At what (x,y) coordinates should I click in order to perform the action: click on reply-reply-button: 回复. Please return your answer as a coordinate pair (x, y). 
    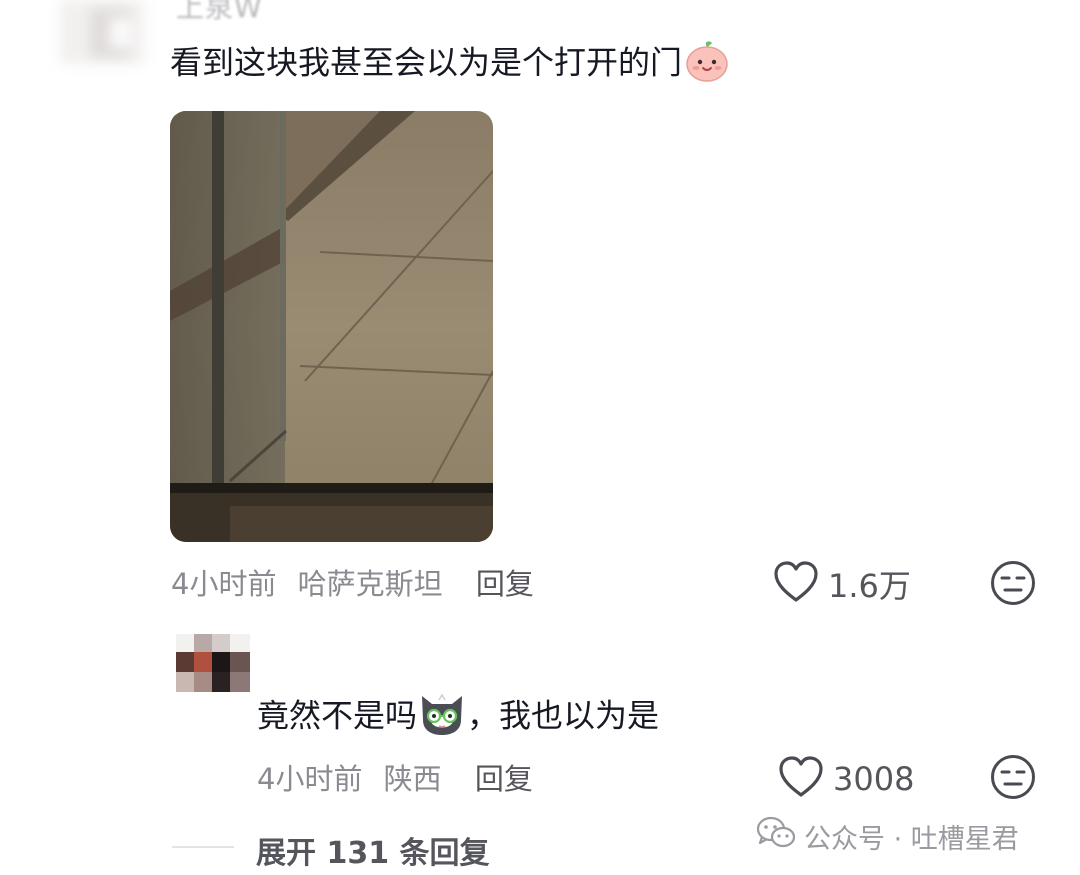
    Looking at the image, I should click on (504, 777).